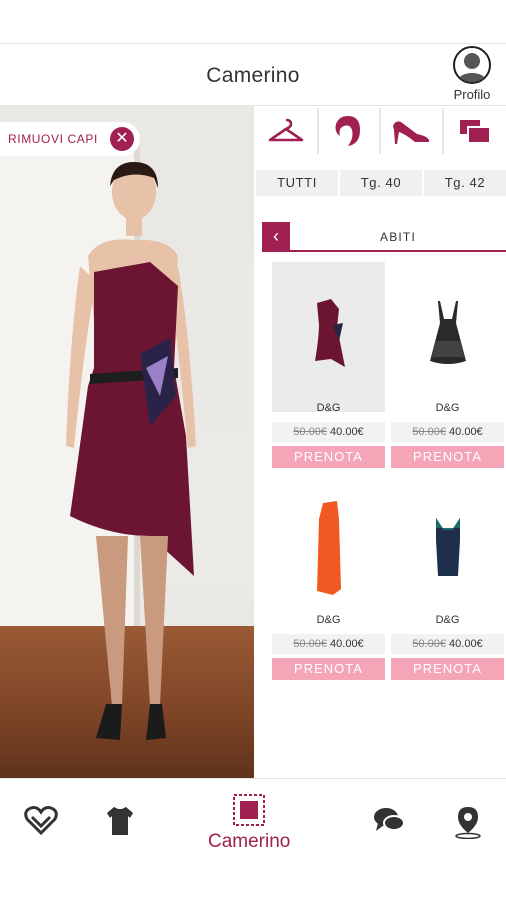  I want to click on category-hair-button, so click(349, 131).